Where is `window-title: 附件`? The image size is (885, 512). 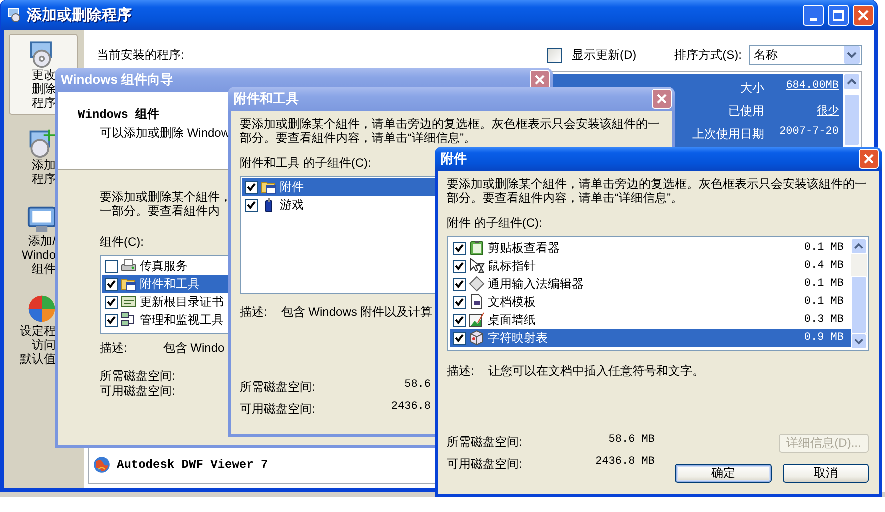
window-title: 附件 is located at coordinates (454, 159).